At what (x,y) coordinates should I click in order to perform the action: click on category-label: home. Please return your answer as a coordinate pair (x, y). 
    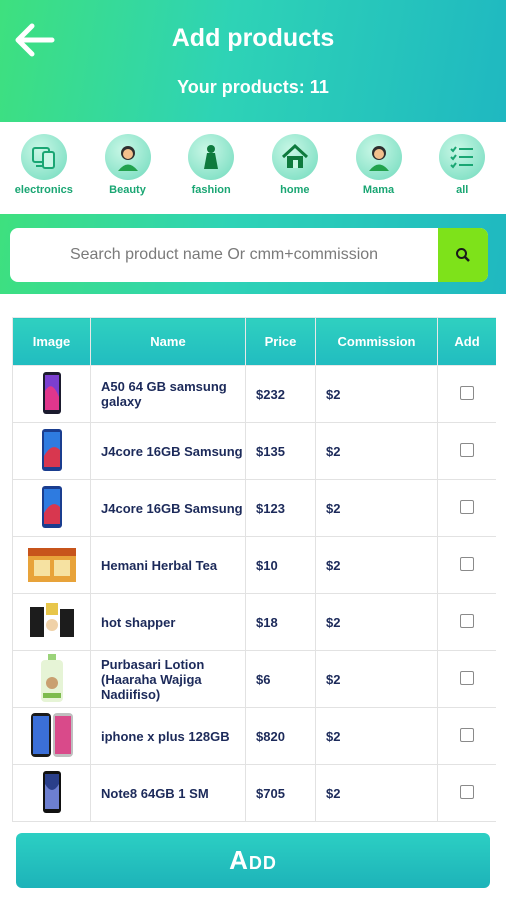
    Looking at the image, I should click on (295, 190).